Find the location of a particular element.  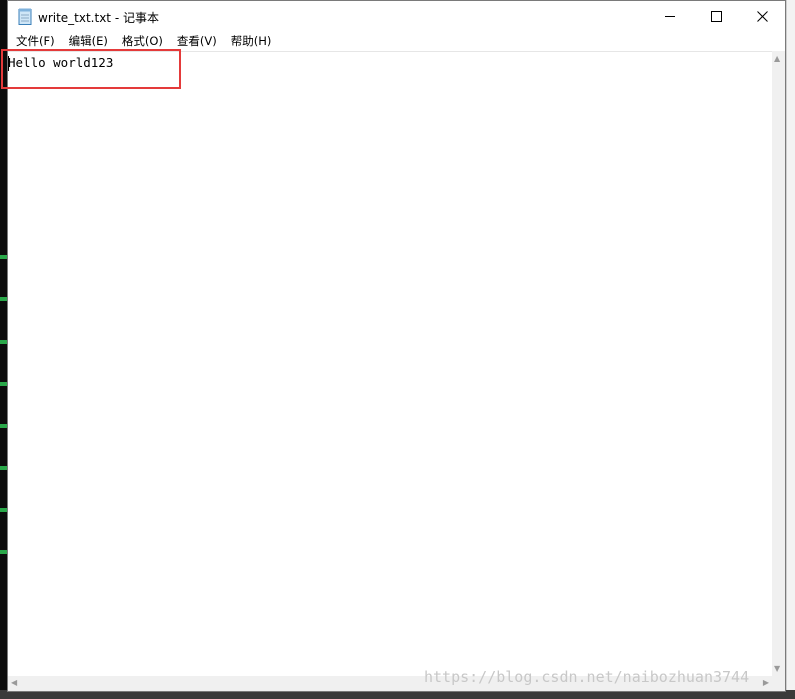

minimize-button is located at coordinates (670, 16).